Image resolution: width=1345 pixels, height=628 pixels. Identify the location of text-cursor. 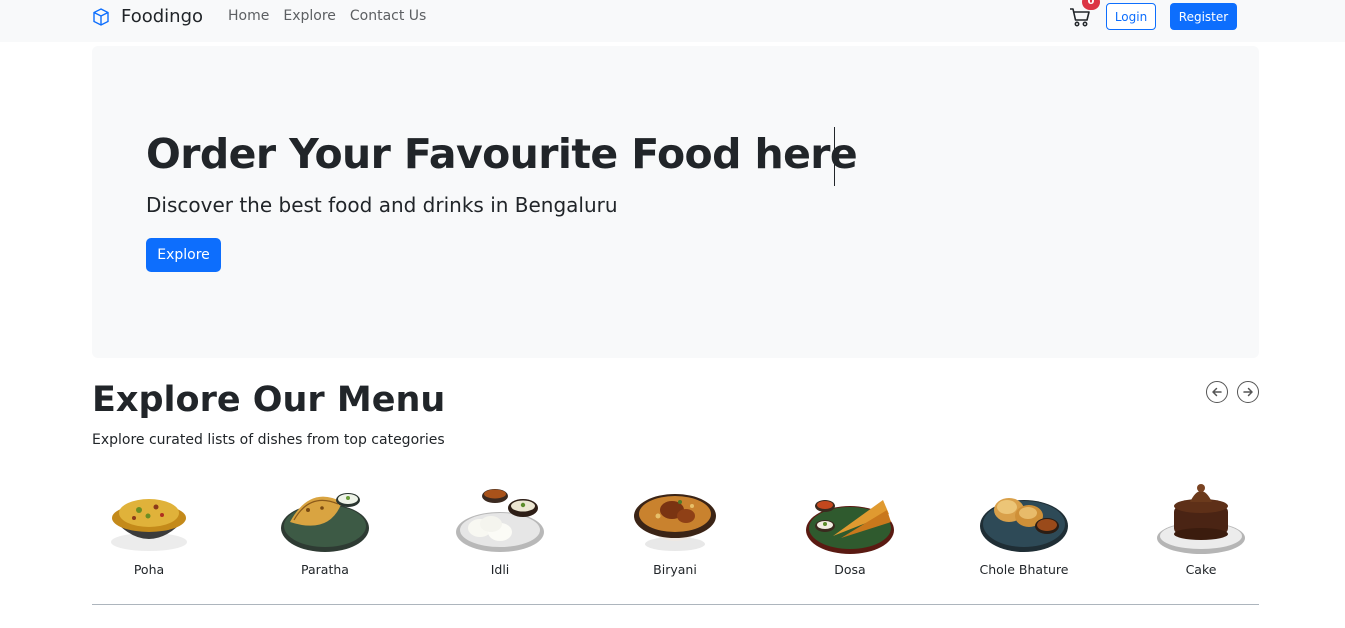
(834, 156).